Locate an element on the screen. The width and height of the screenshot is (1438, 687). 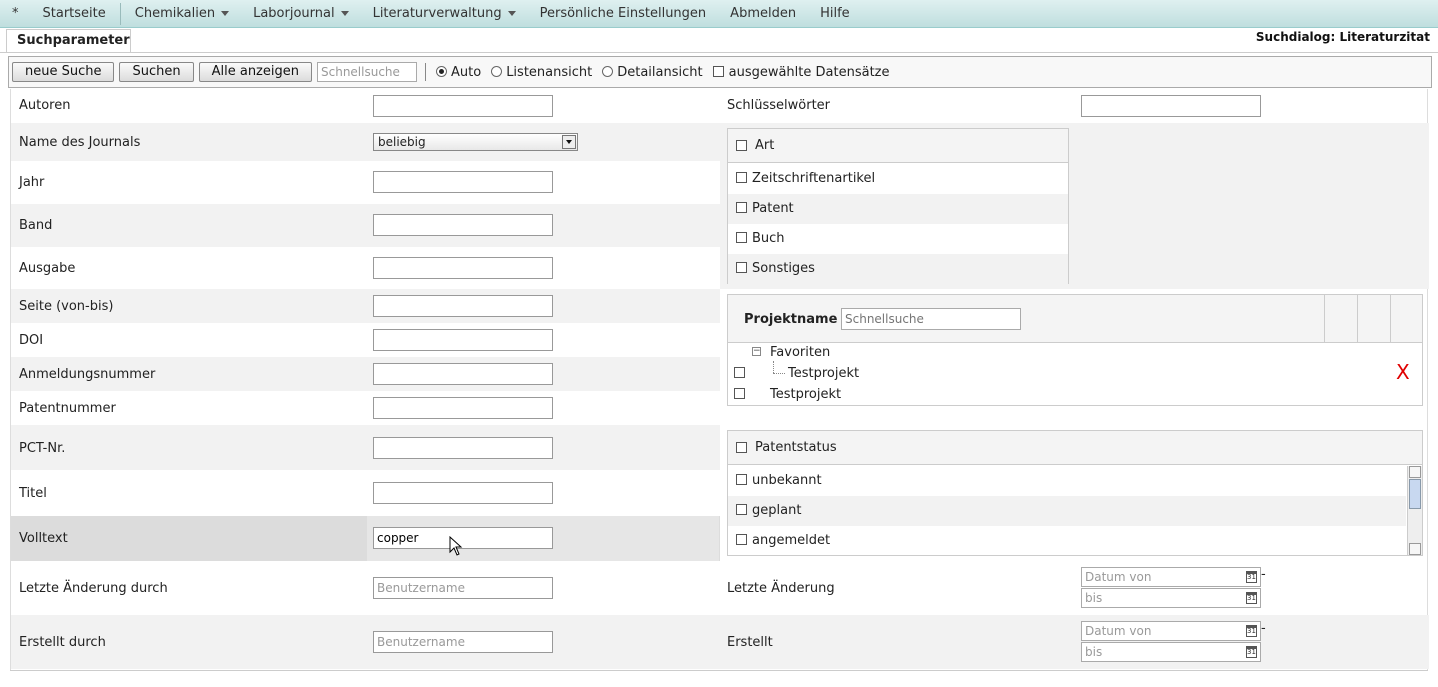
jahr-input is located at coordinates (463, 182).